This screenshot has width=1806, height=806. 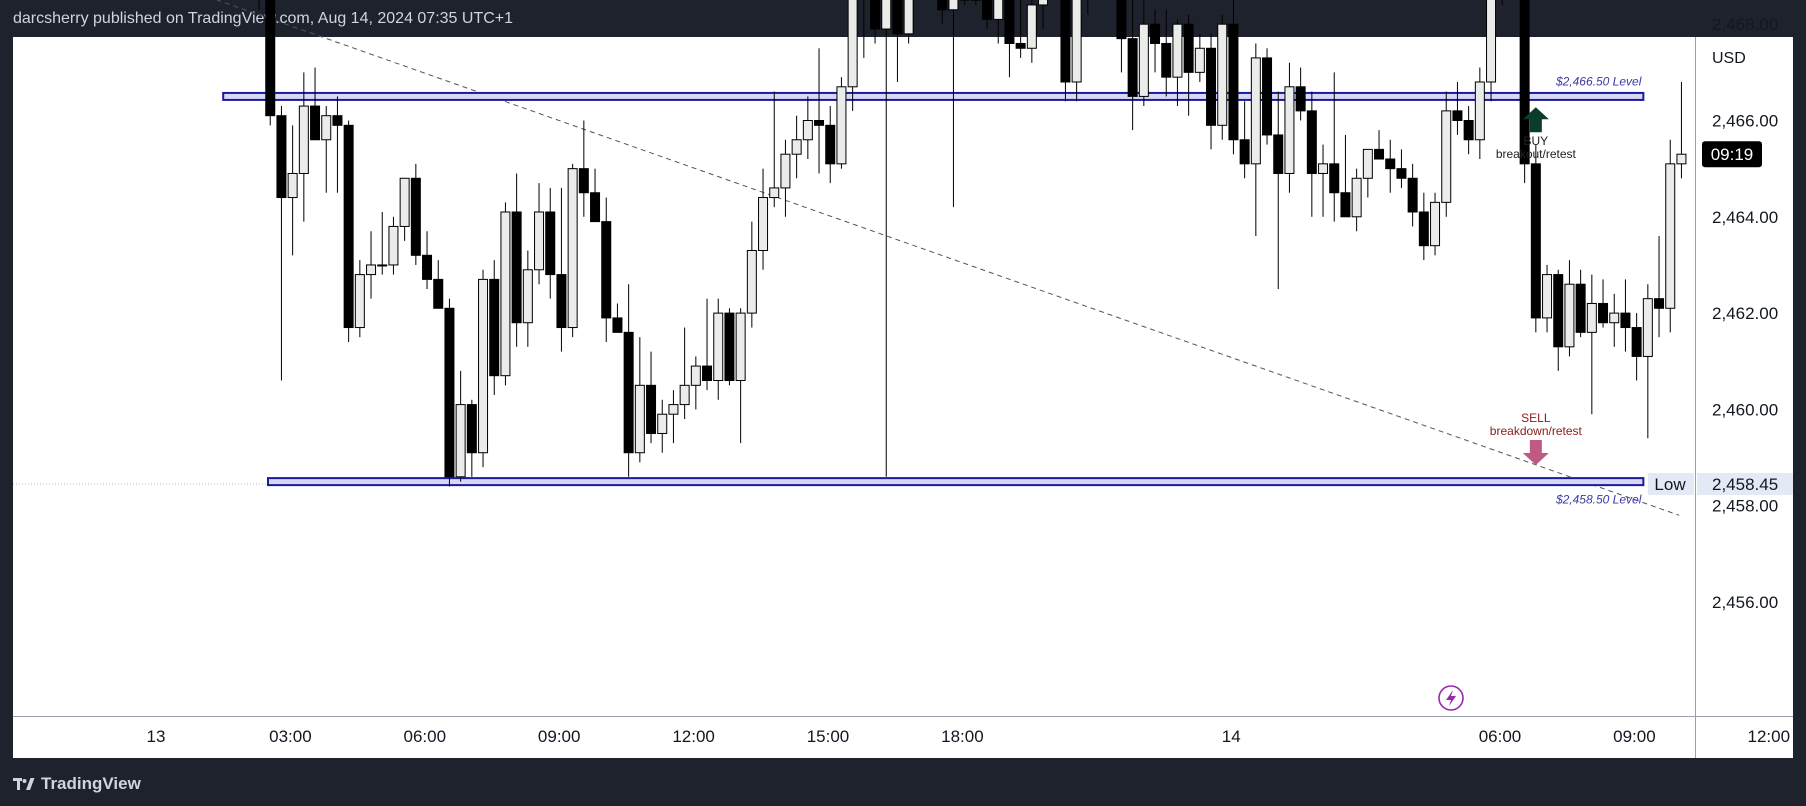 I want to click on brand-logo: TradingView, so click(x=77, y=784).